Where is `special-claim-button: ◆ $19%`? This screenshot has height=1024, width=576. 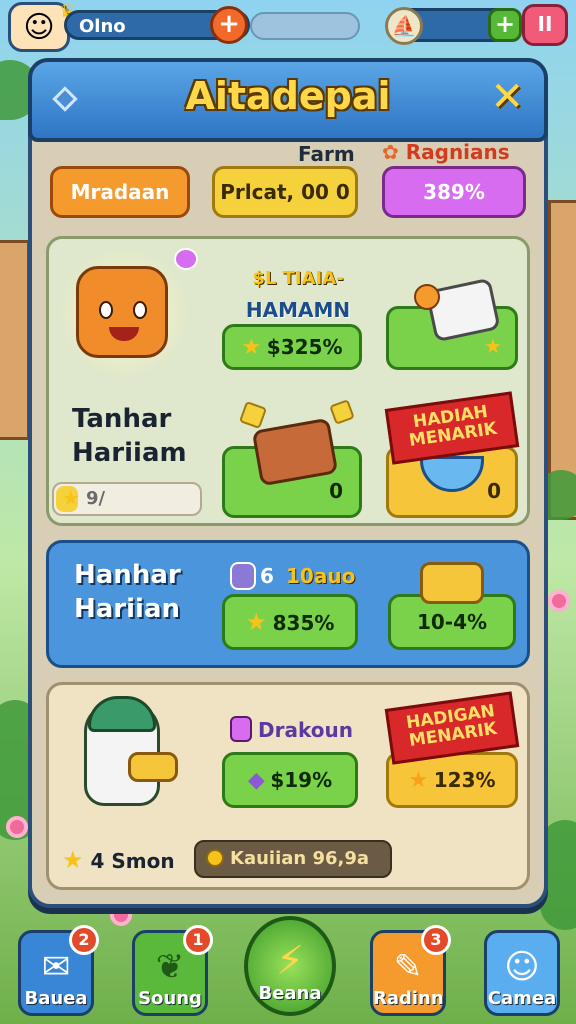
special-claim-button: ◆ $19% is located at coordinates (290, 780).